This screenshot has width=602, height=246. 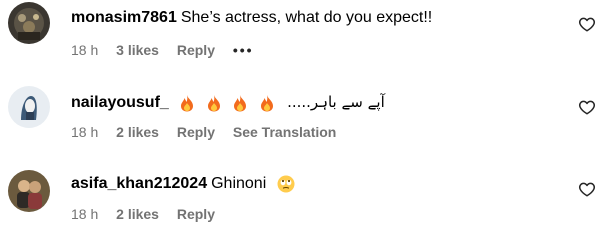 What do you see at coordinates (139, 183) in the screenshot?
I see `comment-username: asifa_khan212024` at bounding box center [139, 183].